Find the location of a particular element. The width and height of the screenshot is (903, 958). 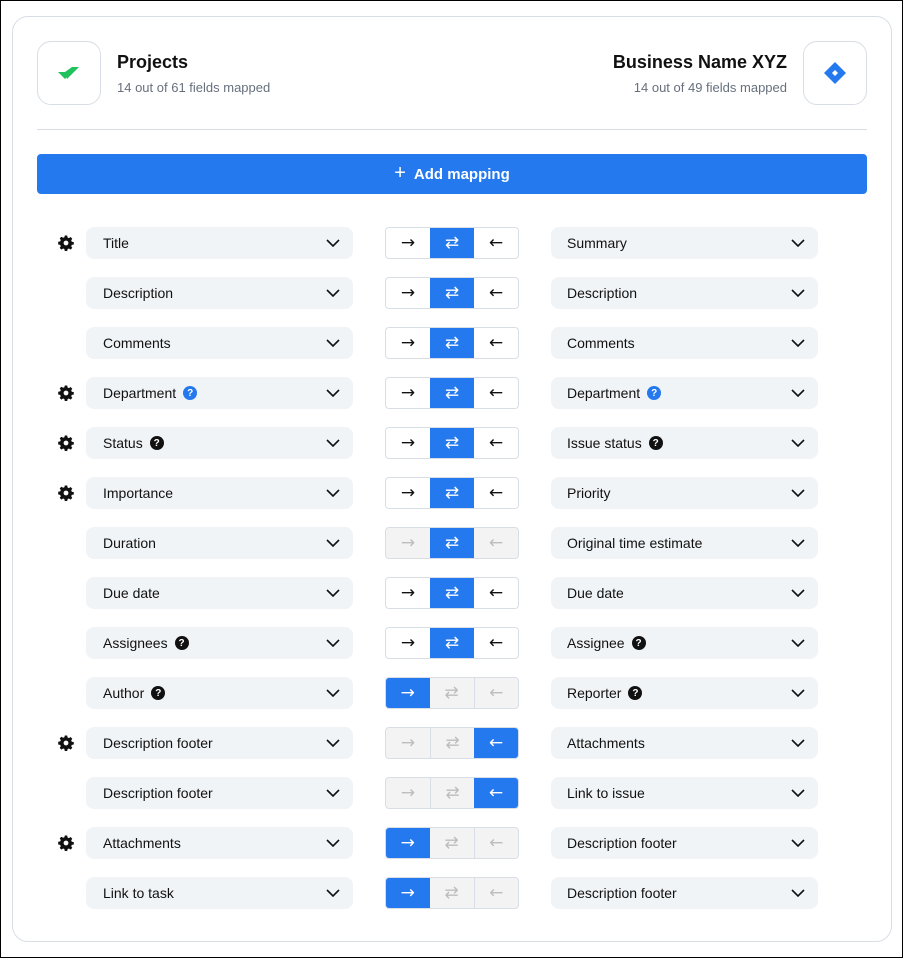

arrow-left-icon: ← is located at coordinates (496, 743).